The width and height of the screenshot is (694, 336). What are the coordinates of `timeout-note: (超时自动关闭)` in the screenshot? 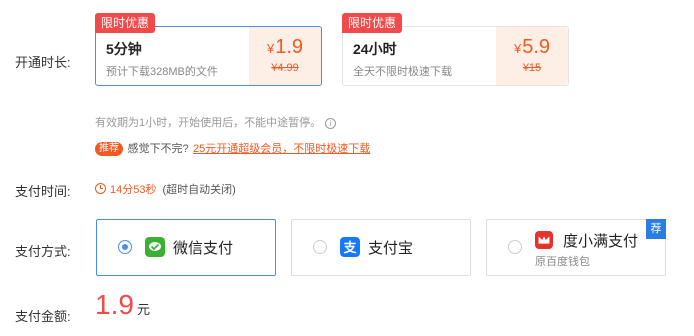 It's located at (199, 190).